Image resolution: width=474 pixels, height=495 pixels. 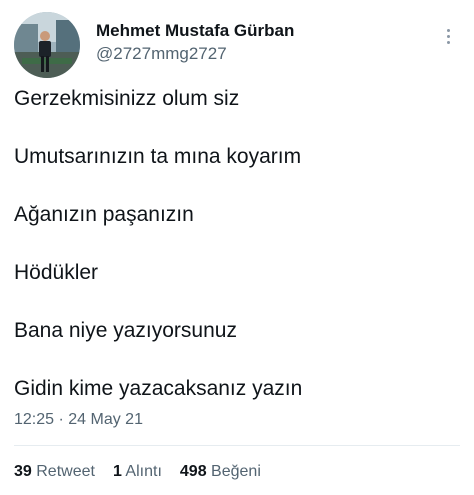 I want to click on likes-count: 498, so click(x=193, y=471).